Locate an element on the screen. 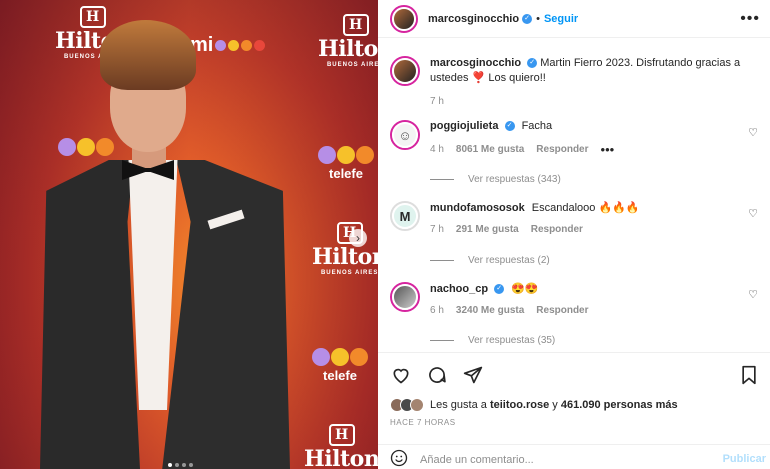 This screenshot has width=770, height=469. author-username: marcosginocchio is located at coordinates (473, 19).